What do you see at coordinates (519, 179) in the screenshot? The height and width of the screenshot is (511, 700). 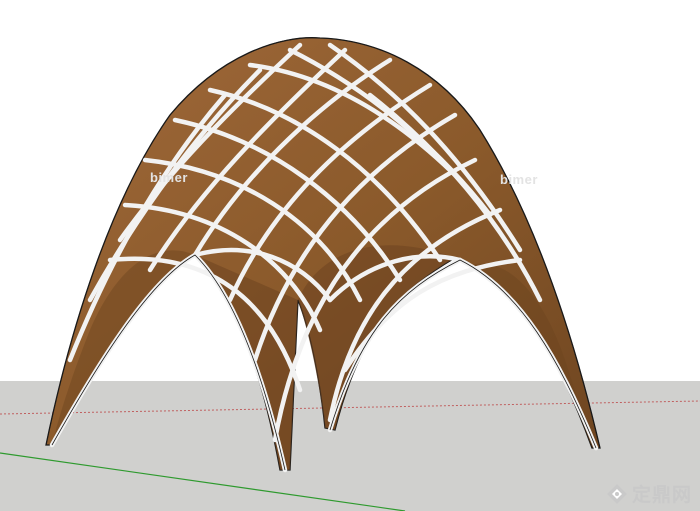 I see `watermark-right: bimer` at bounding box center [519, 179].